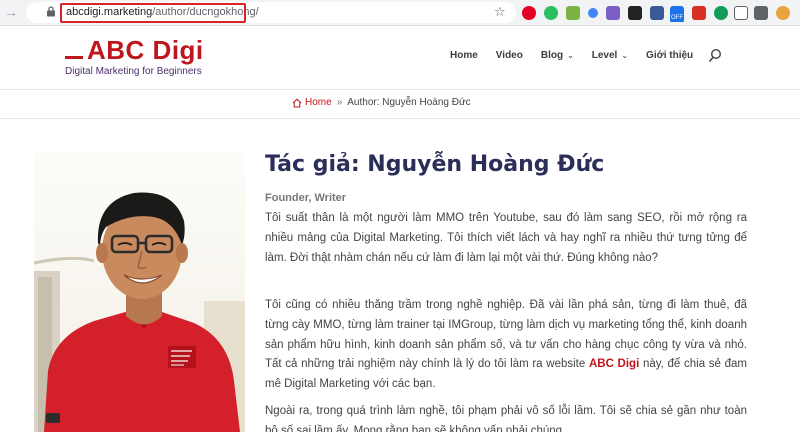  Describe the element at coordinates (669, 55) in the screenshot. I see `nav-about: Giới thiệu` at that location.